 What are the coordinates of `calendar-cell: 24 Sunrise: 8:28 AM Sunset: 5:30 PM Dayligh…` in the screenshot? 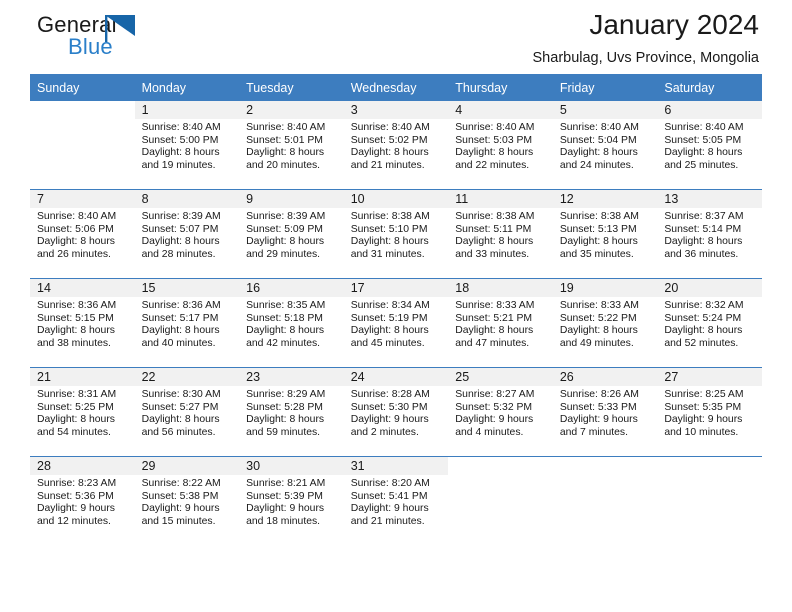 It's located at (396, 412).